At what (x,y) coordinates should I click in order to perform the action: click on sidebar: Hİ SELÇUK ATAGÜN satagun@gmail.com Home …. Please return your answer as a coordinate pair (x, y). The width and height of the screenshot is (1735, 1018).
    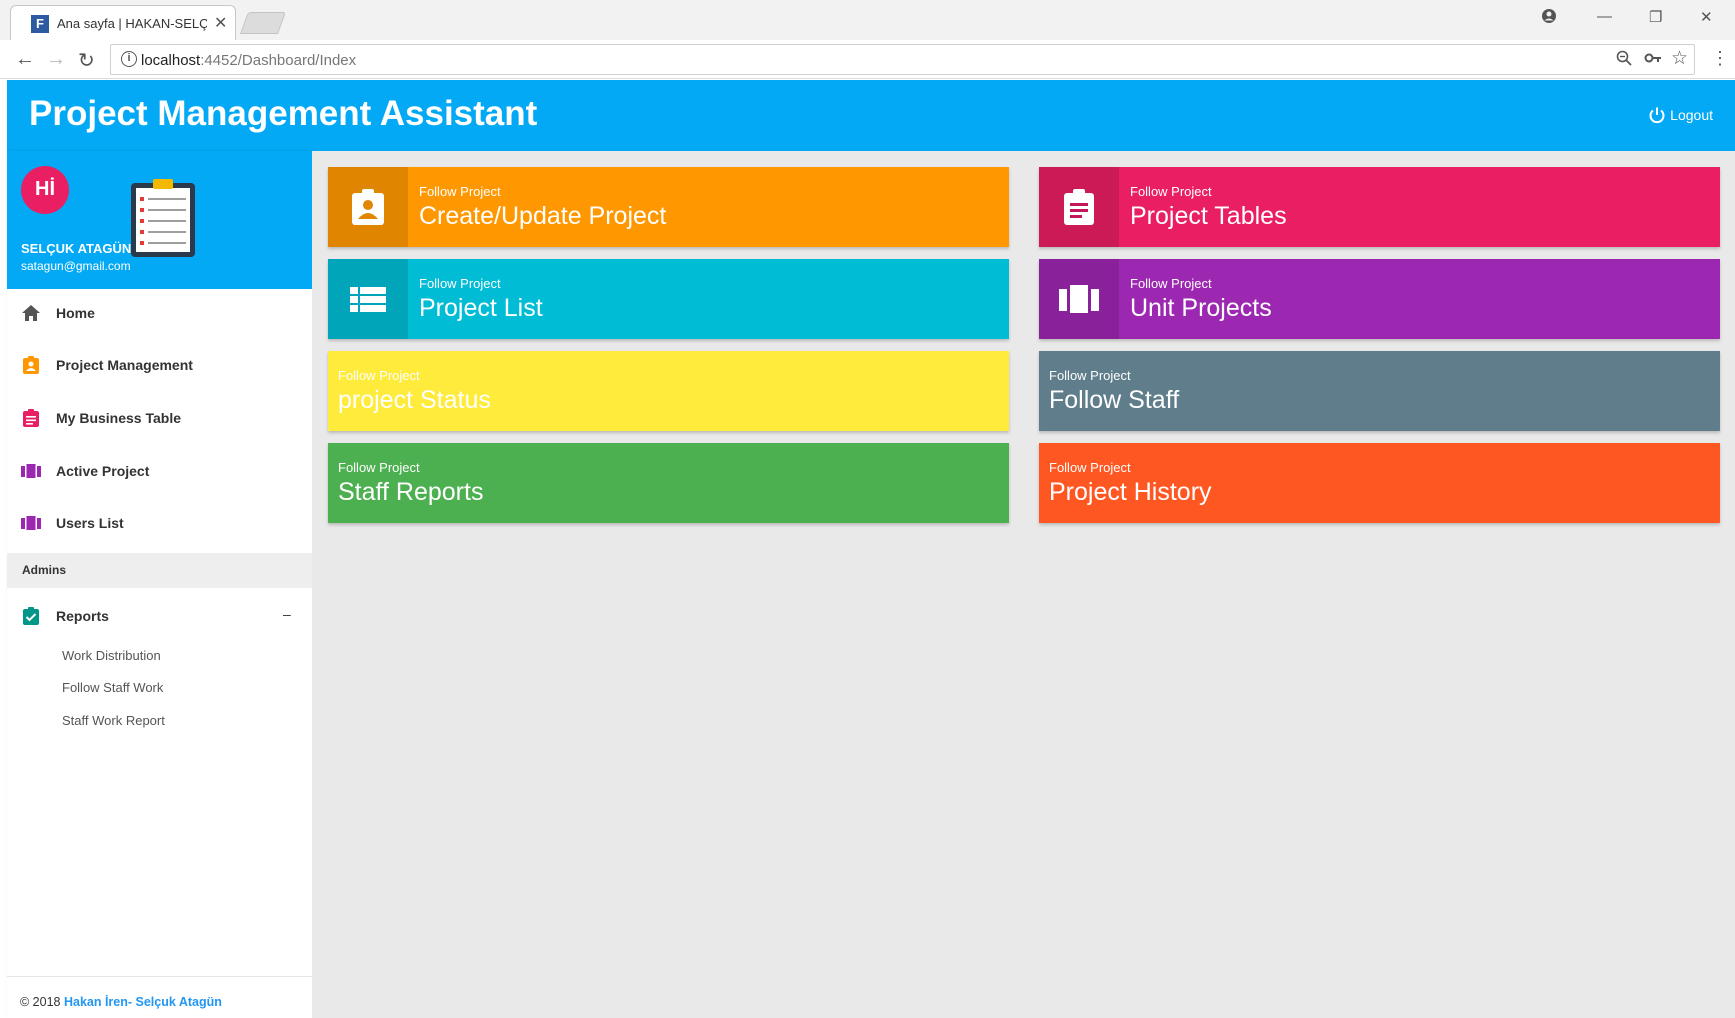
    Looking at the image, I should click on (159, 584).